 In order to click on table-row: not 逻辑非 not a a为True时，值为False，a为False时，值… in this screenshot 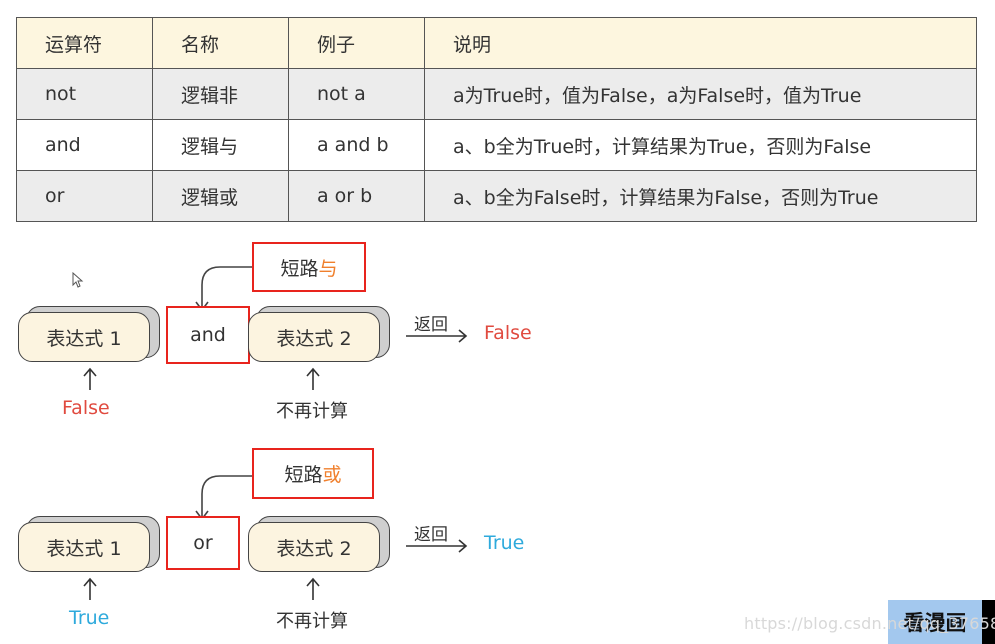, I will do `click(496, 94)`.